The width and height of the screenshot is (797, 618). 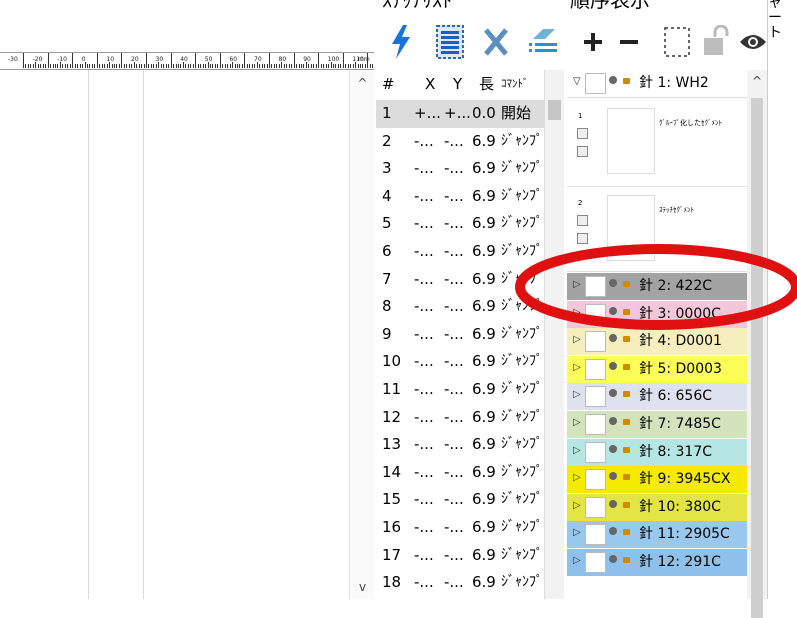 What do you see at coordinates (544, 42) in the screenshot?
I see `reorder-icon` at bounding box center [544, 42].